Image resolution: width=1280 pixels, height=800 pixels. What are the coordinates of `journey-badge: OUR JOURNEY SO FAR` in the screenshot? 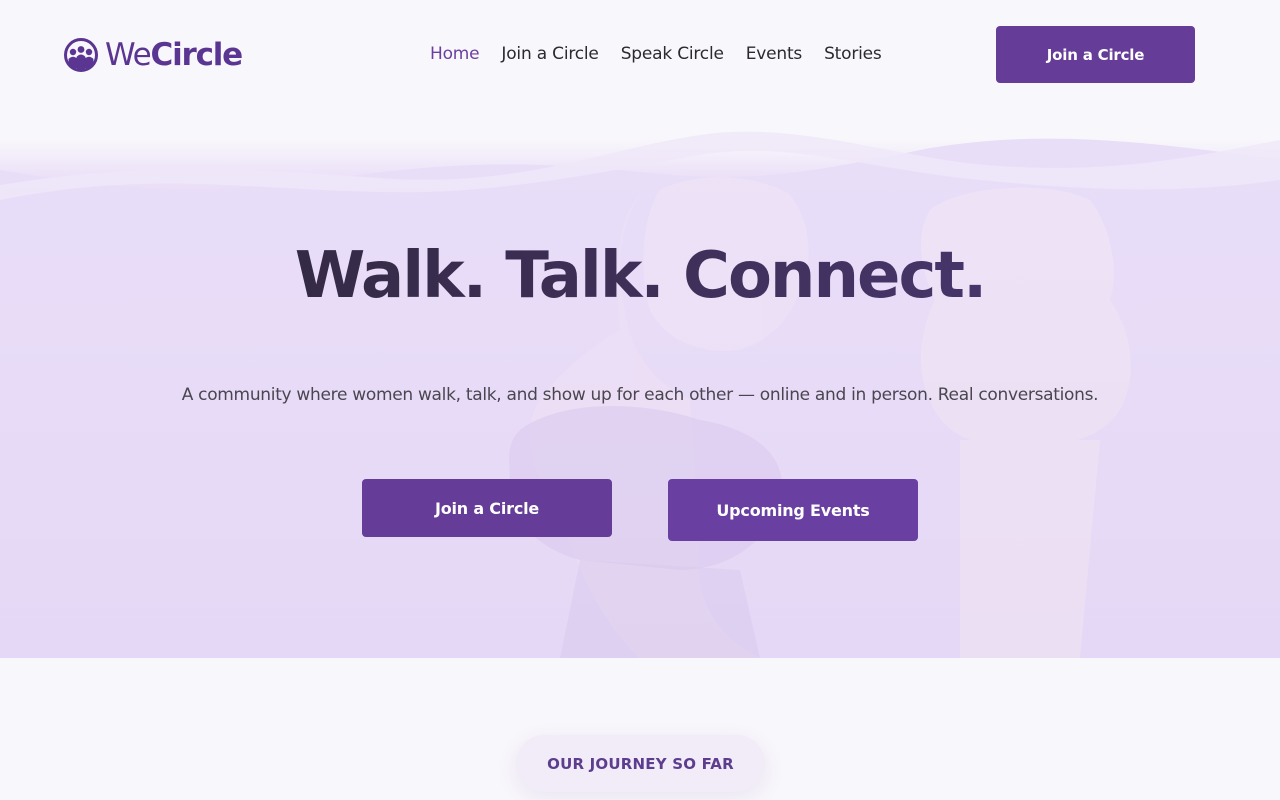 It's located at (640, 763).